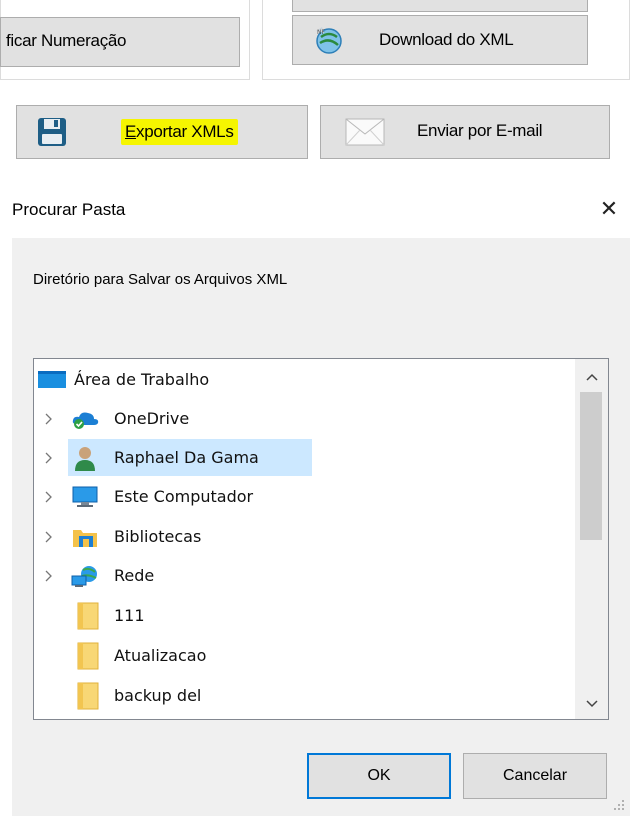  I want to click on onedrive-icon, so click(85, 419).